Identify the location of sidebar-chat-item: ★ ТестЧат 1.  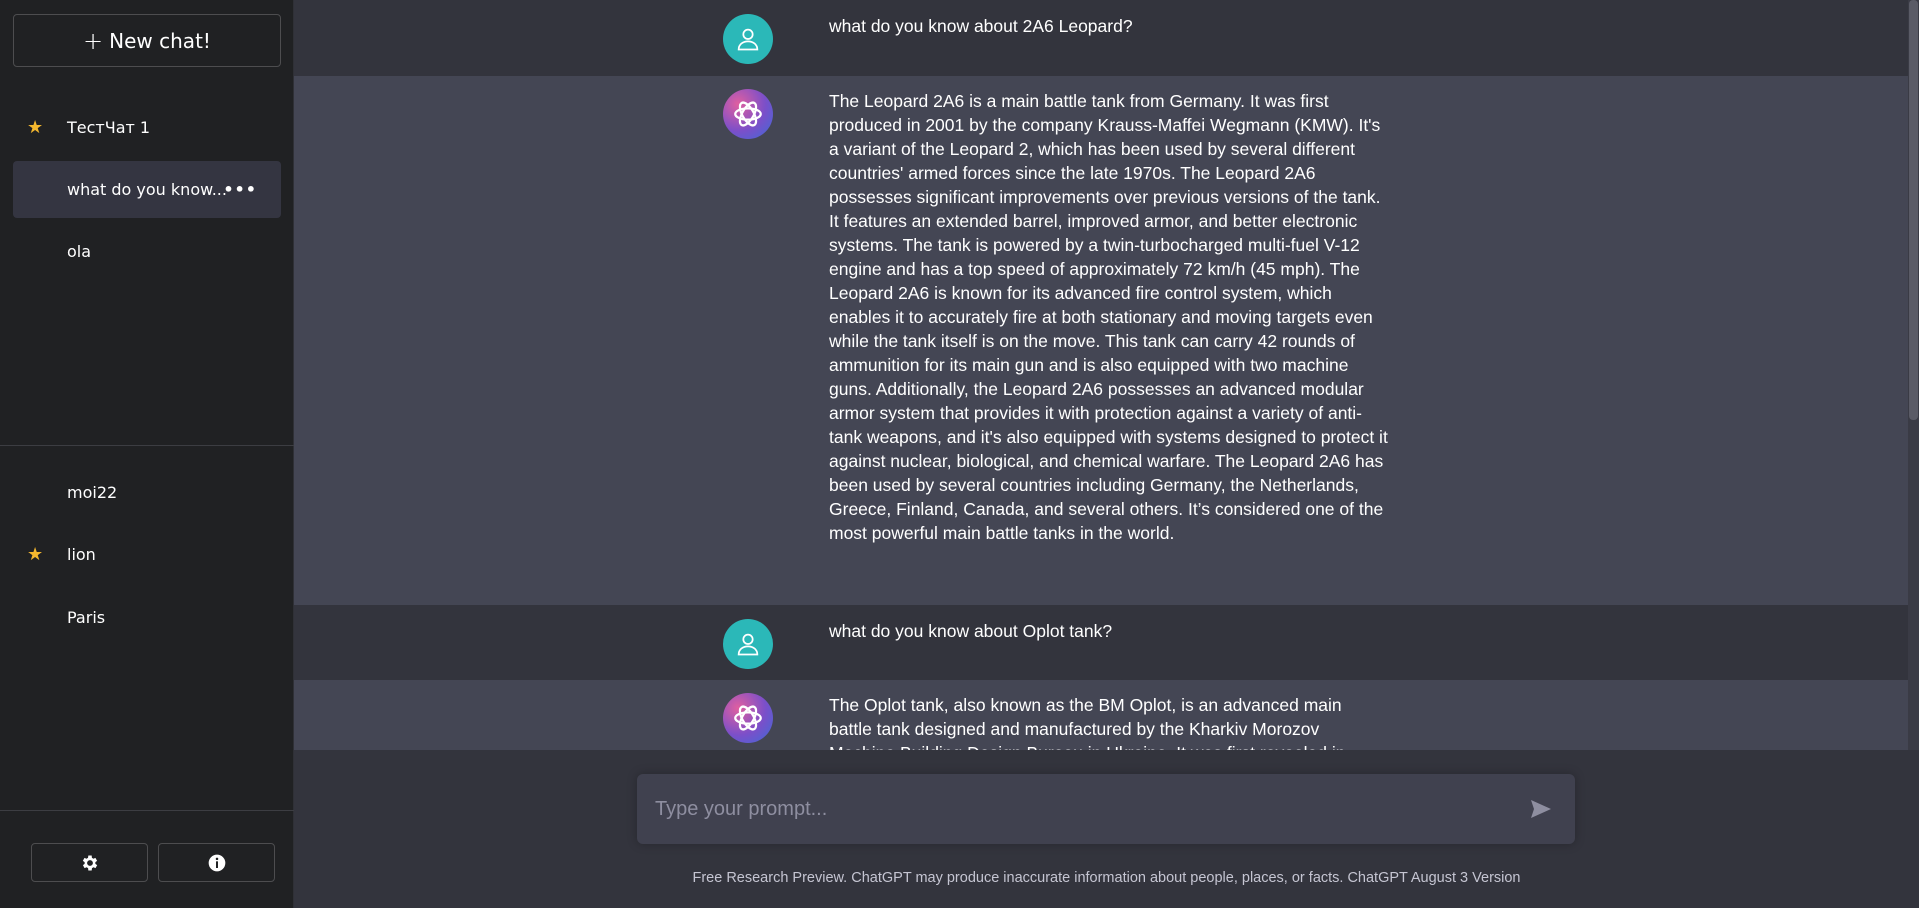
(147, 127).